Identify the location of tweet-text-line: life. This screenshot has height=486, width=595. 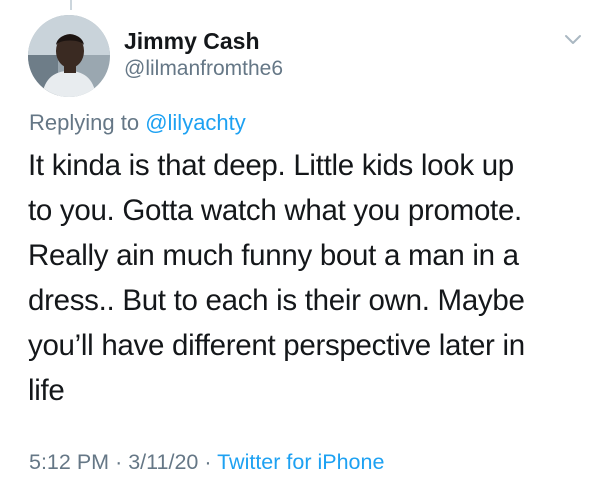
(46, 390).